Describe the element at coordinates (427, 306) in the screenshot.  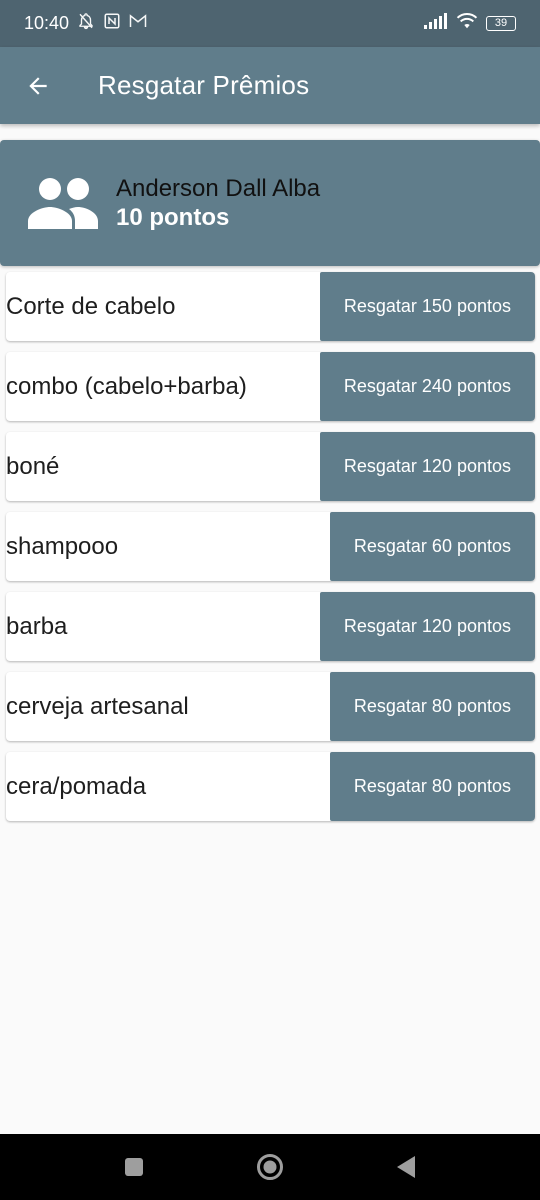
I see `redeem-button: Resgatar 150 pontos` at that location.